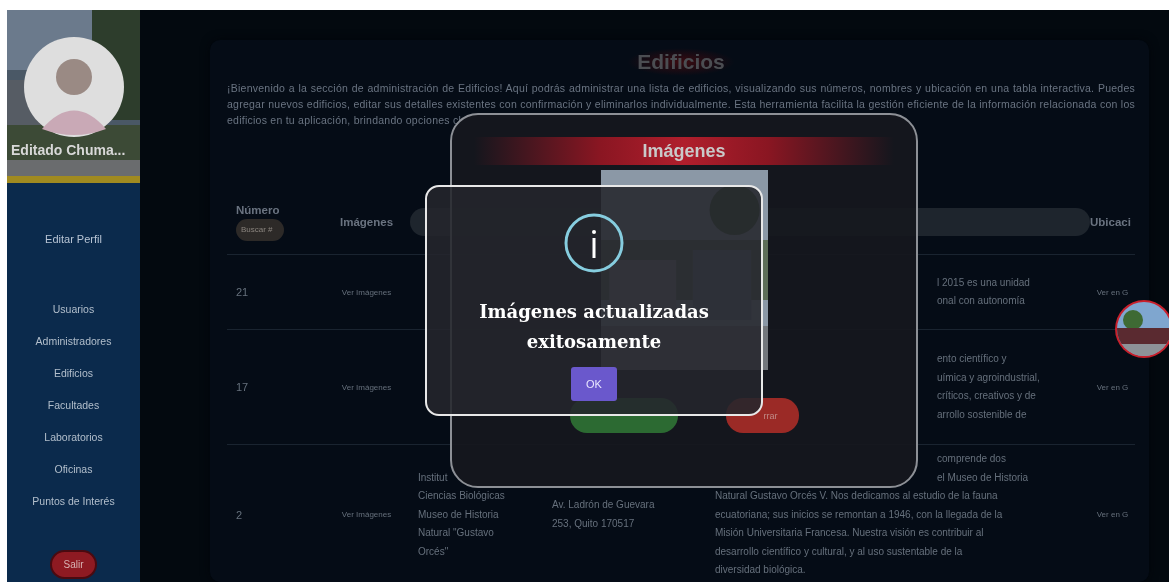 This screenshot has height=582, width=1169. What do you see at coordinates (258, 209) in the screenshot?
I see `column-header: Número` at bounding box center [258, 209].